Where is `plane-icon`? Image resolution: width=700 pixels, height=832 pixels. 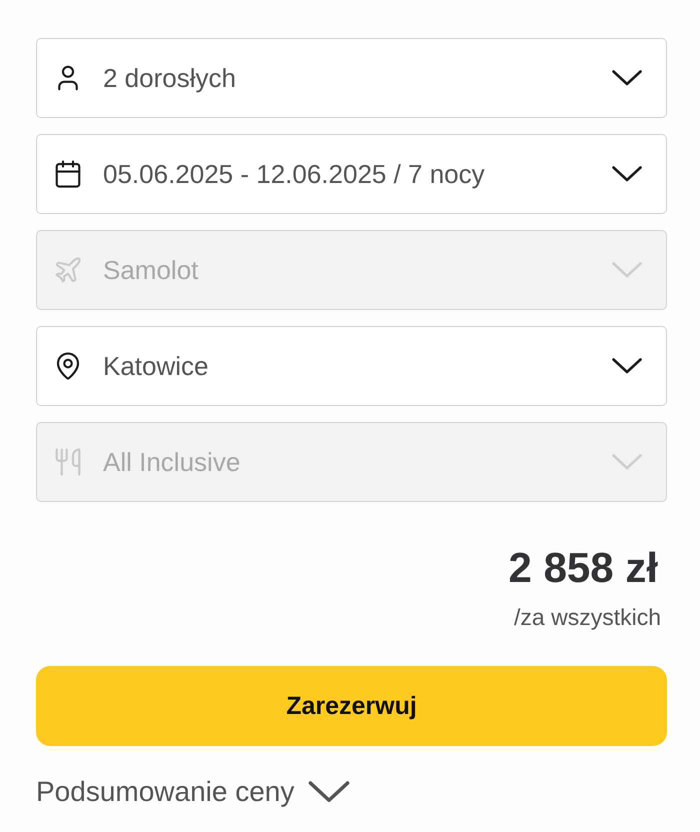
plane-icon is located at coordinates (68, 270).